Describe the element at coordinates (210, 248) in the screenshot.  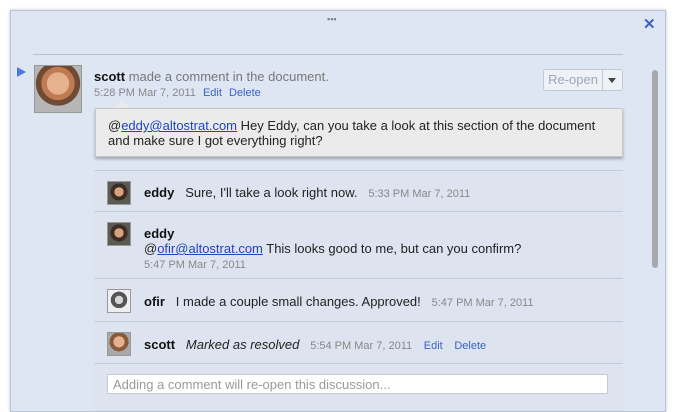
I see `mention-link: ofir@altostrat.com` at that location.